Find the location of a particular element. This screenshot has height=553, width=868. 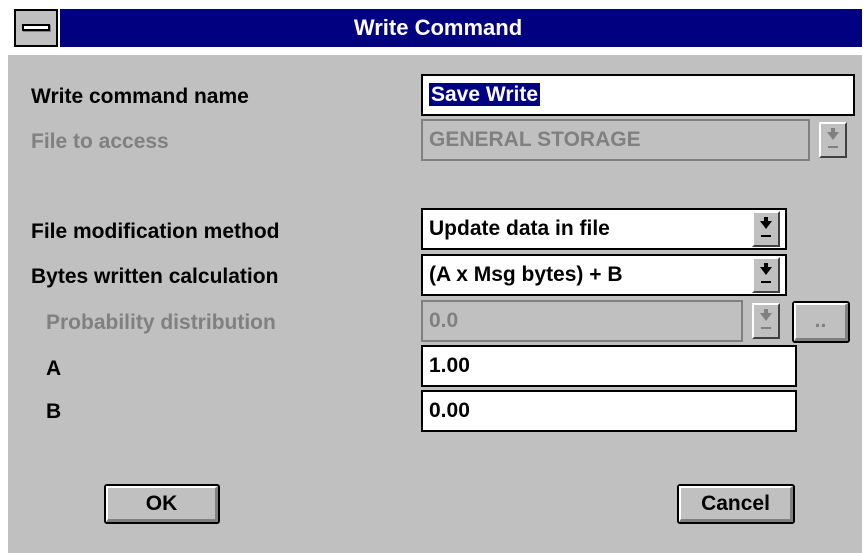

window-title: Write Command is located at coordinates (438, 27).